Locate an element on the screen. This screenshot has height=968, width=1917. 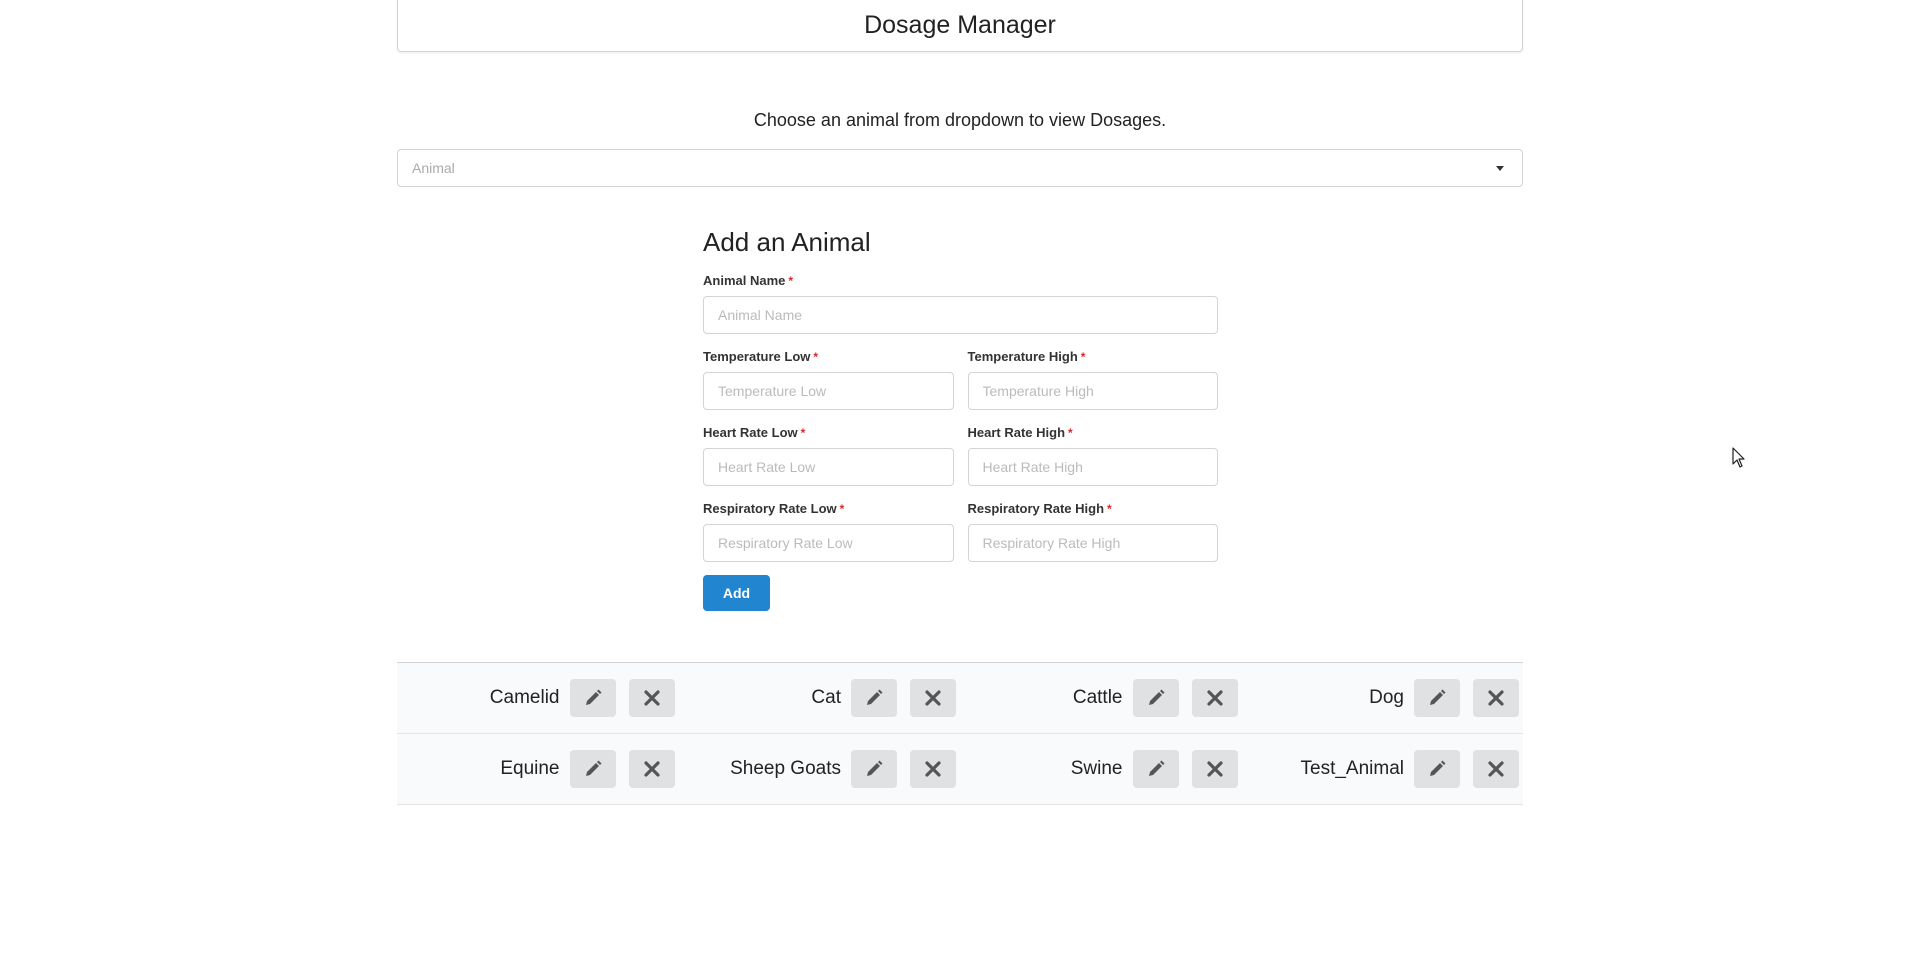
animal-grid-row: Equine Sheep Goats Swine Test_Animal is located at coordinates (960, 769).